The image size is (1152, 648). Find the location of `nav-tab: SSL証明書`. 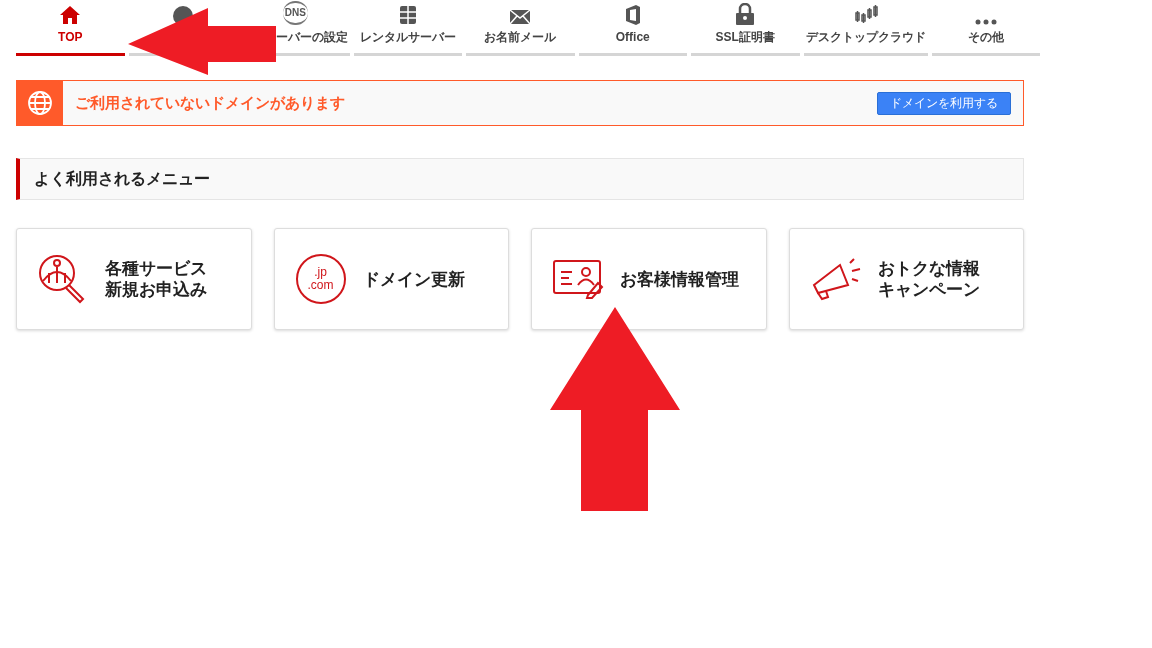

nav-tab: SSL証明書 is located at coordinates (745, 28).